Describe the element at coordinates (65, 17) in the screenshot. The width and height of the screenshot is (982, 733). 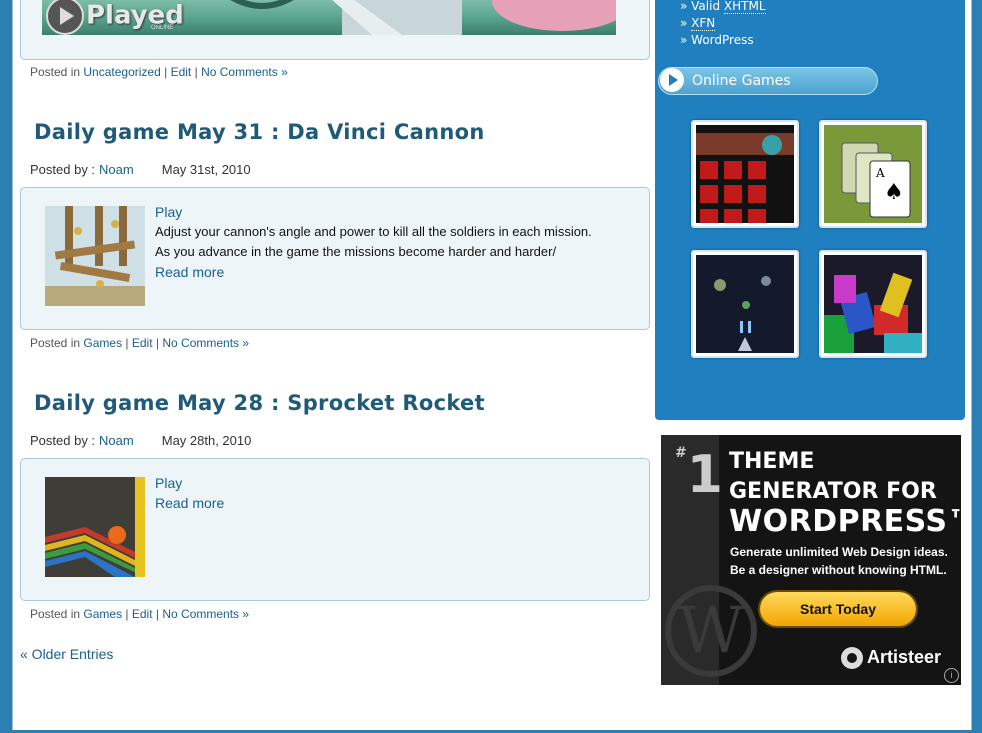
I see `play-icon` at that location.